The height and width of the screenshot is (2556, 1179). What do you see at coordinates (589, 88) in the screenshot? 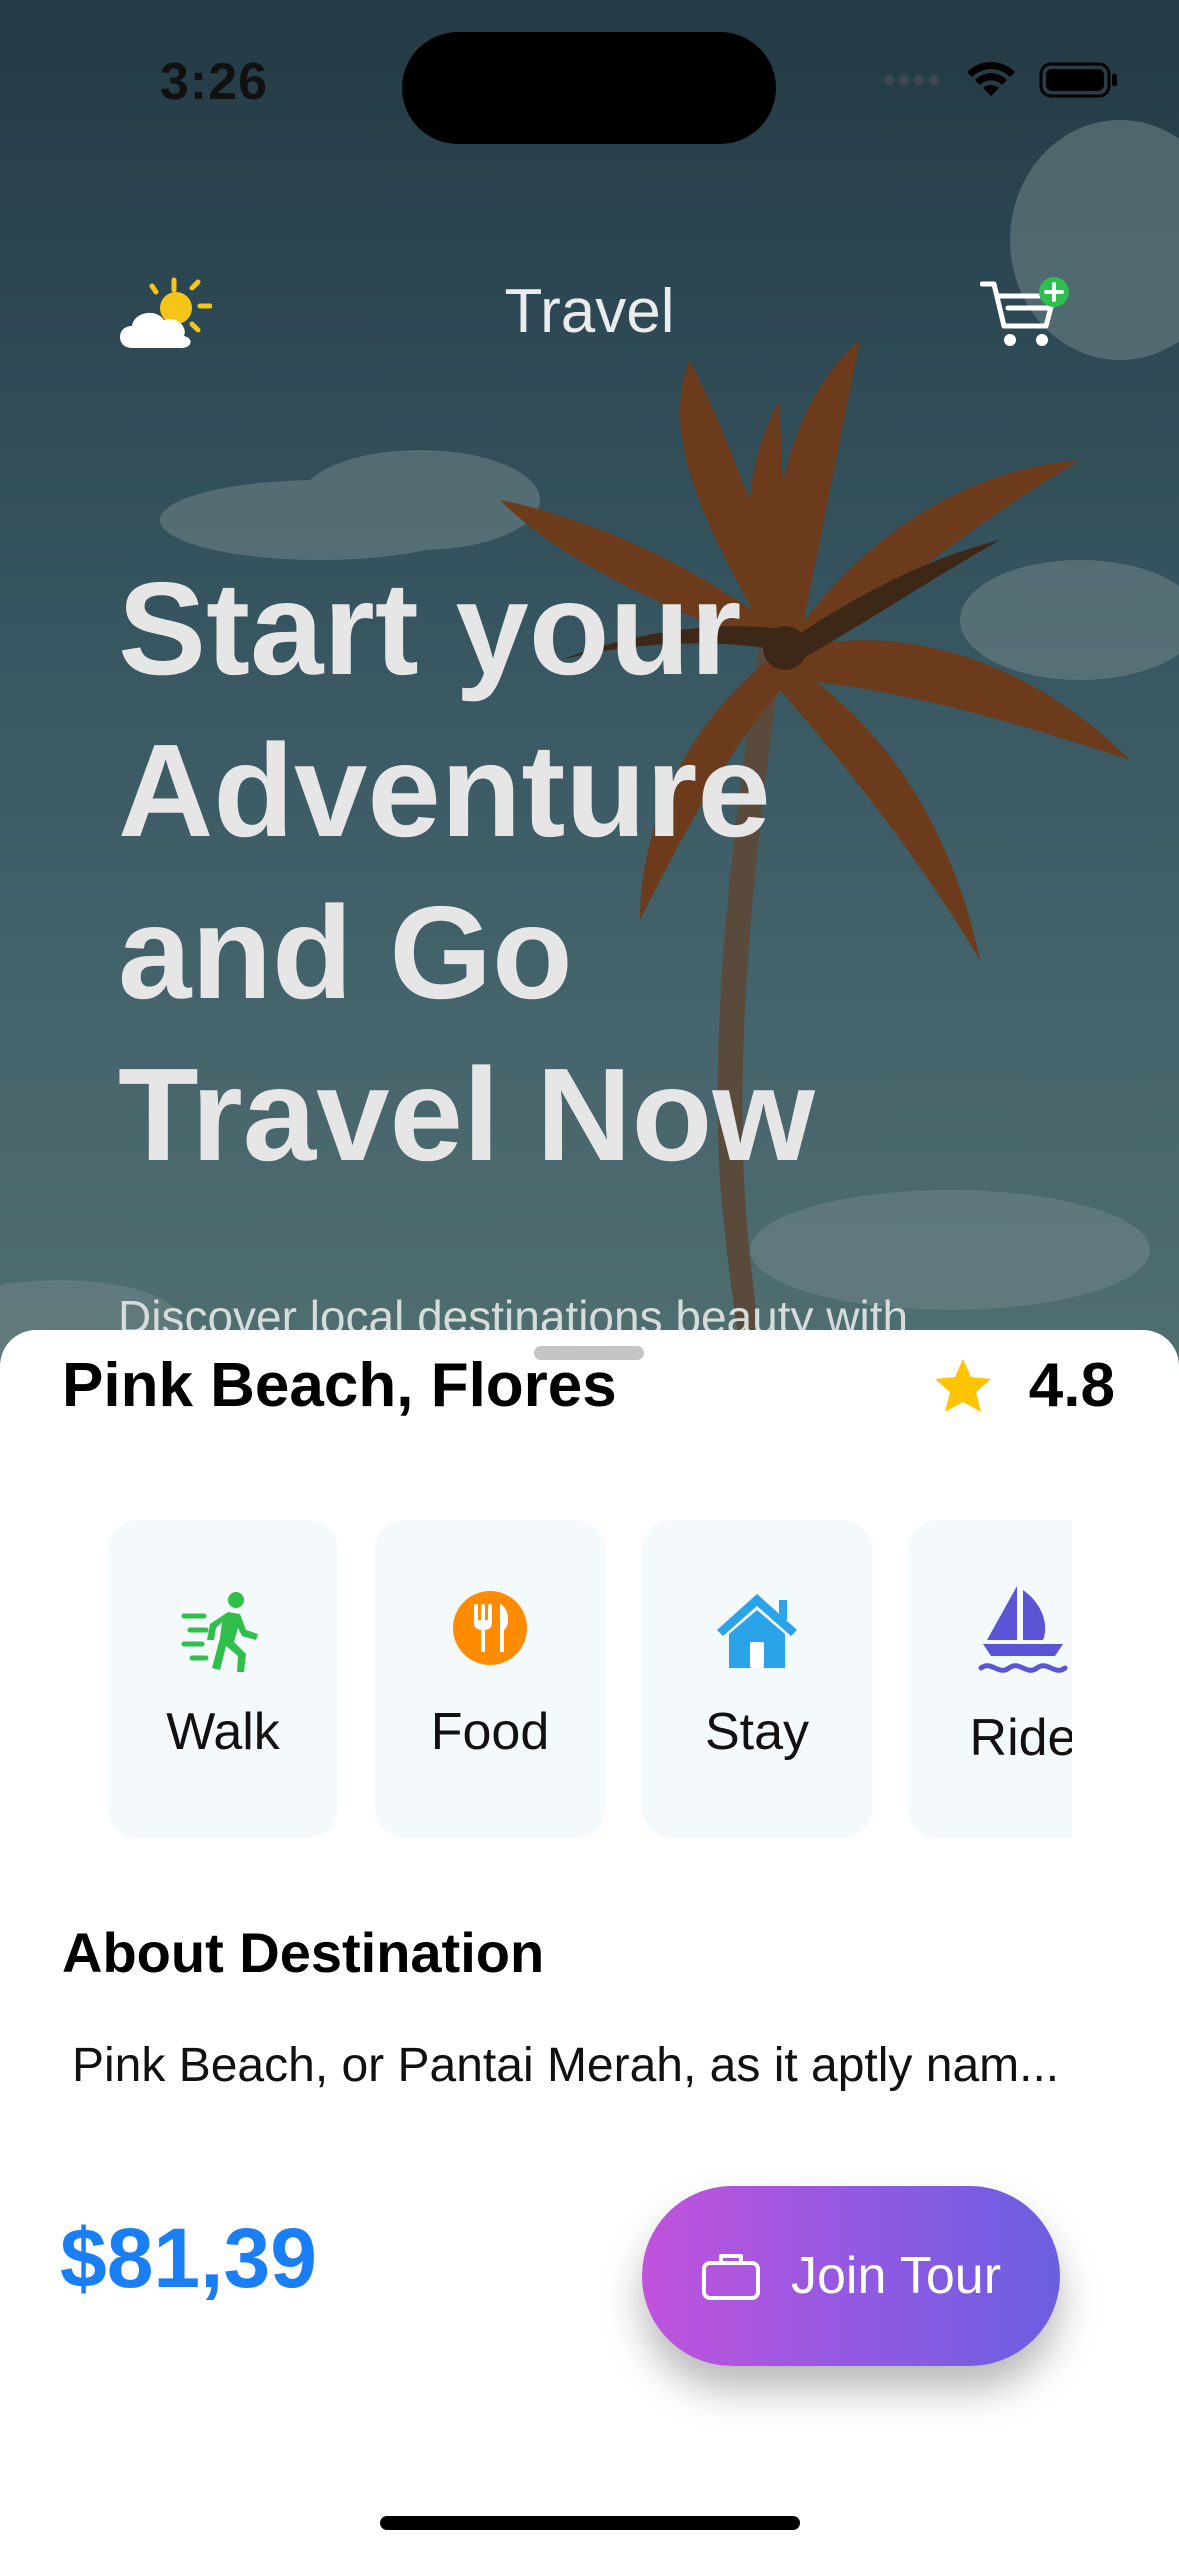
I see `dynamic-island` at bounding box center [589, 88].